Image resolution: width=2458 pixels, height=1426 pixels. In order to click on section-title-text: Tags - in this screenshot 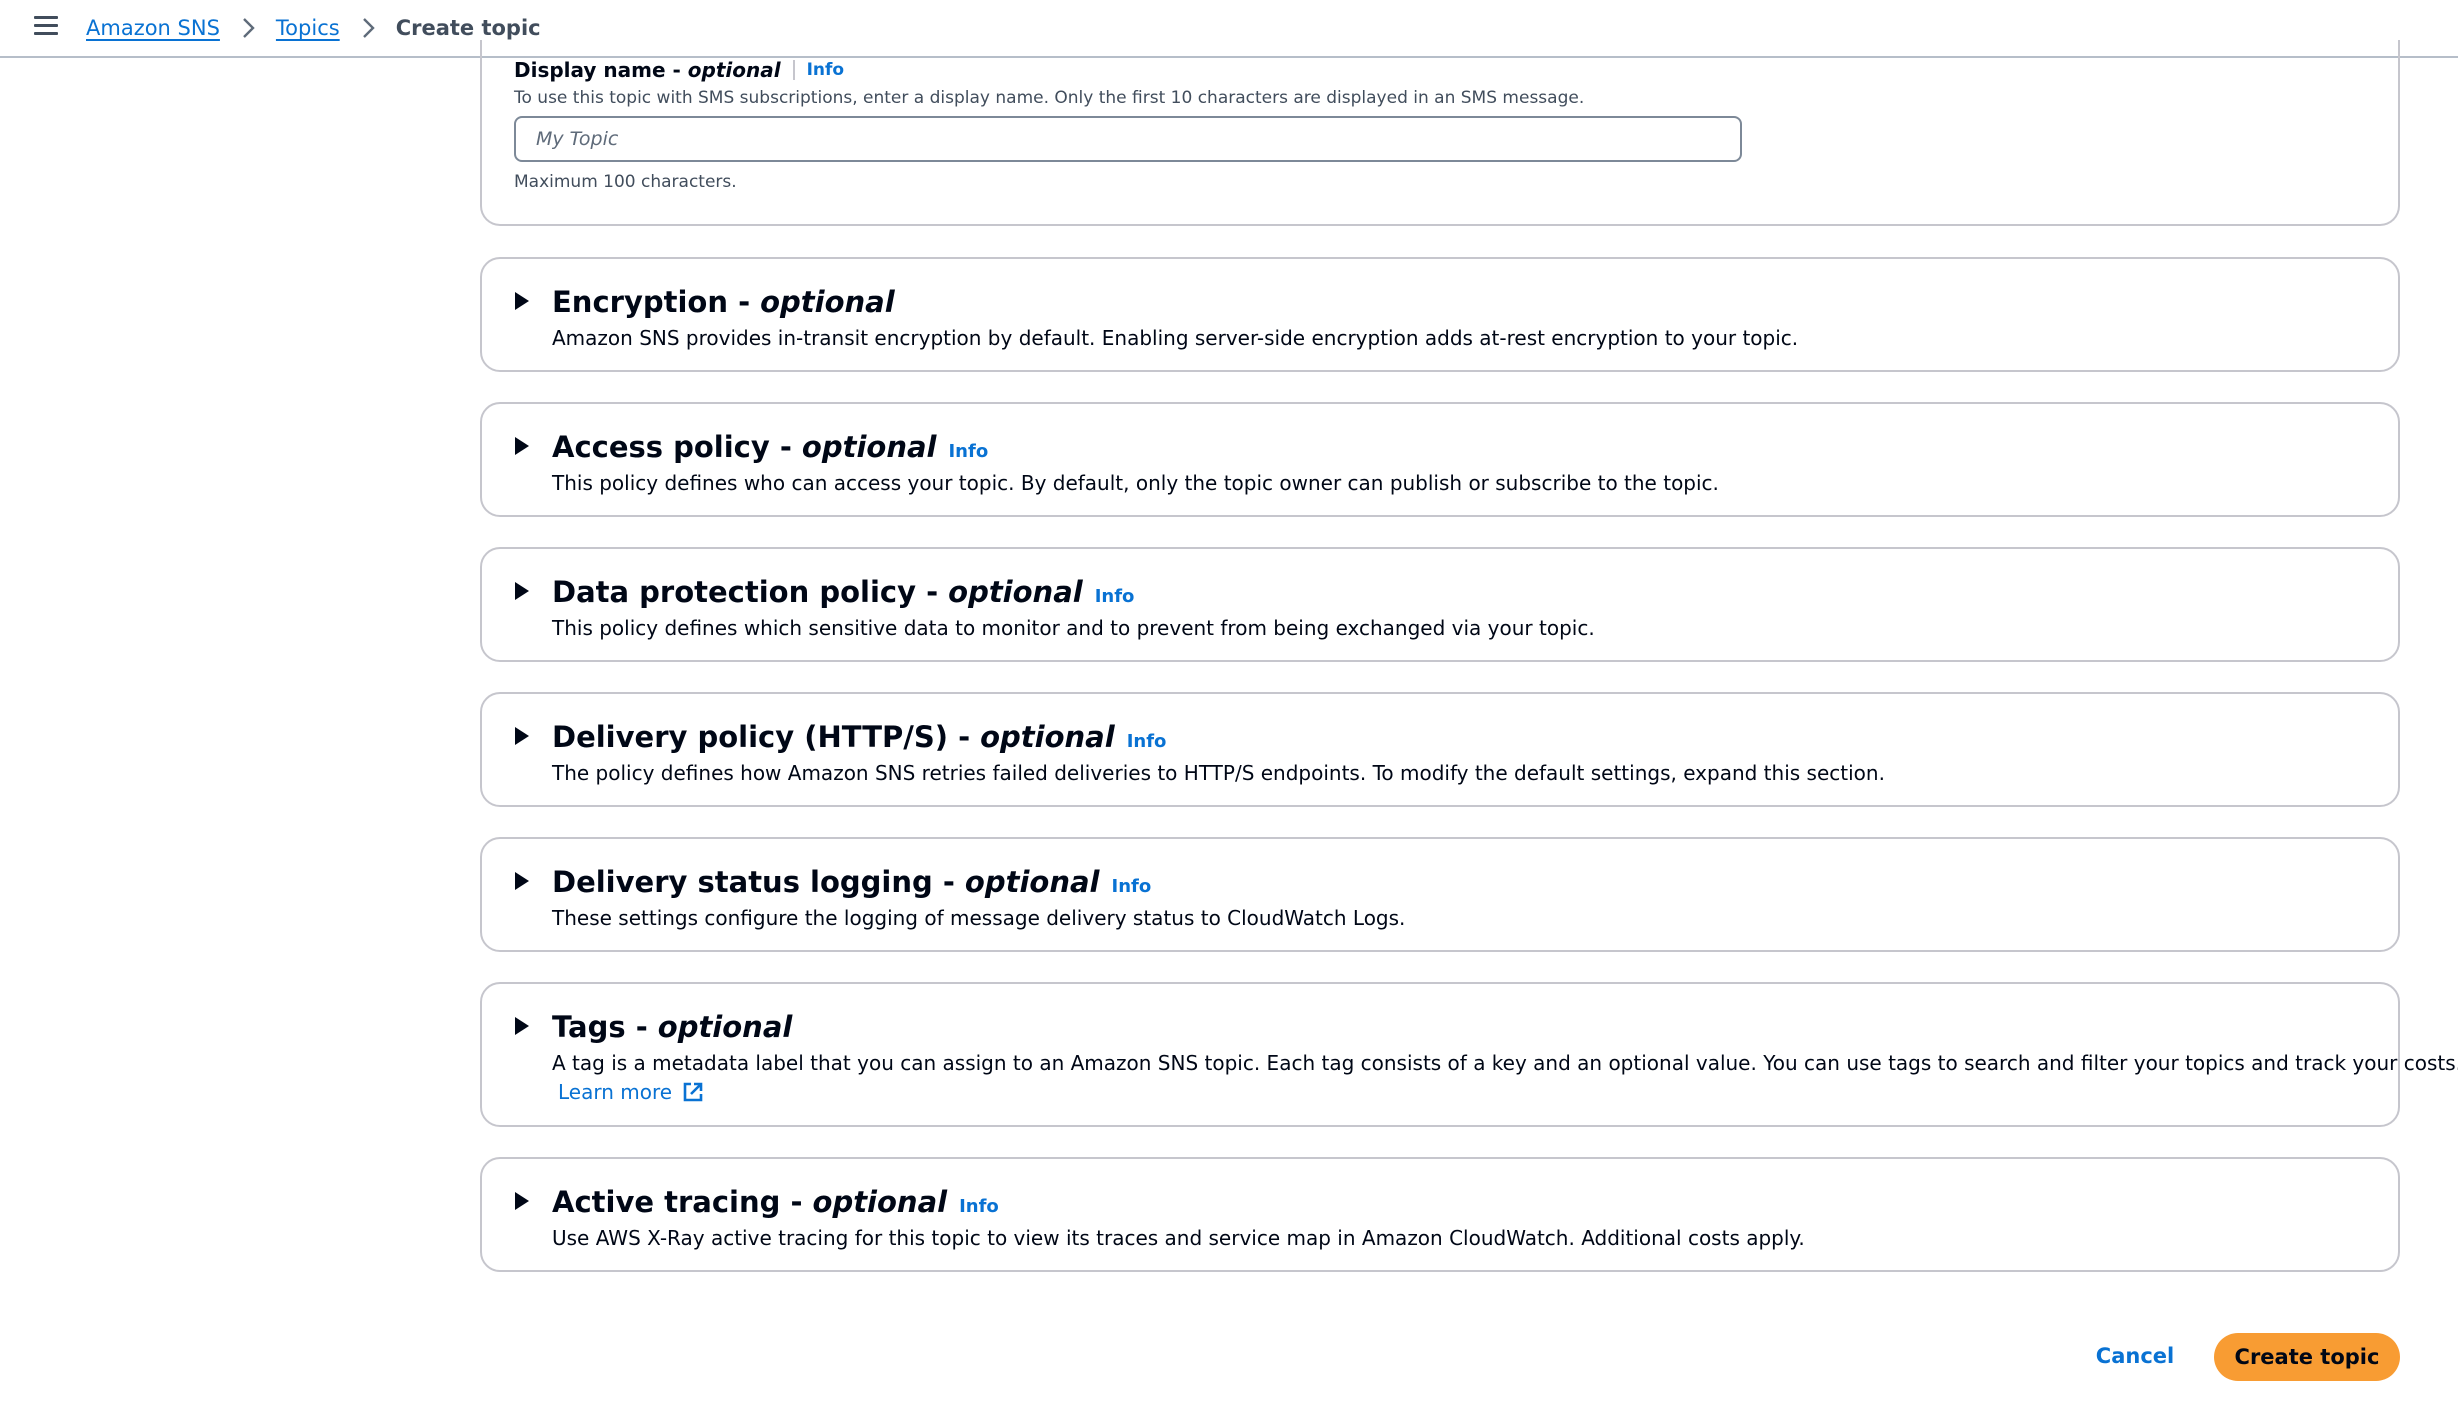, I will do `click(600, 1027)`.